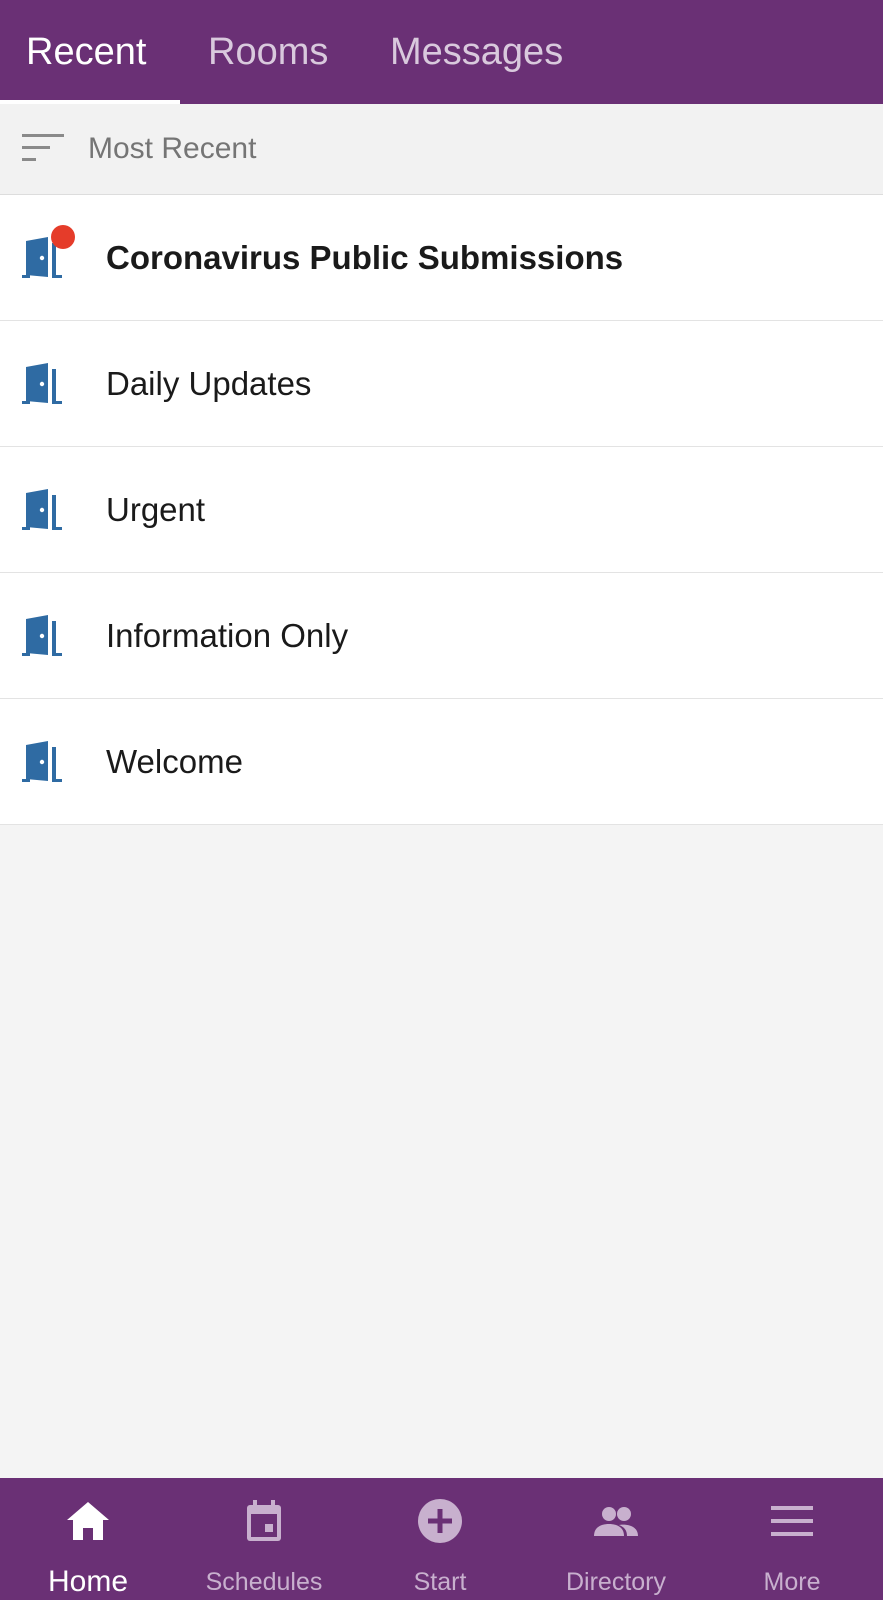 The width and height of the screenshot is (887, 1600). Describe the element at coordinates (441, 149) in the screenshot. I see `sort-selector: Most Recent` at that location.